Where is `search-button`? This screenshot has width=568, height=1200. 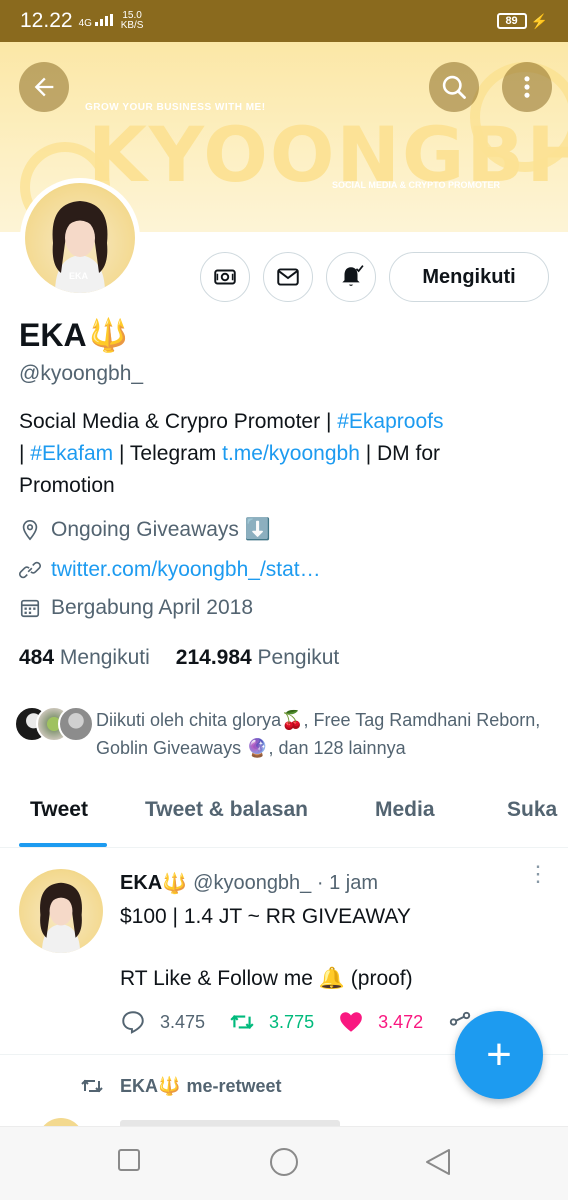
search-button is located at coordinates (454, 87).